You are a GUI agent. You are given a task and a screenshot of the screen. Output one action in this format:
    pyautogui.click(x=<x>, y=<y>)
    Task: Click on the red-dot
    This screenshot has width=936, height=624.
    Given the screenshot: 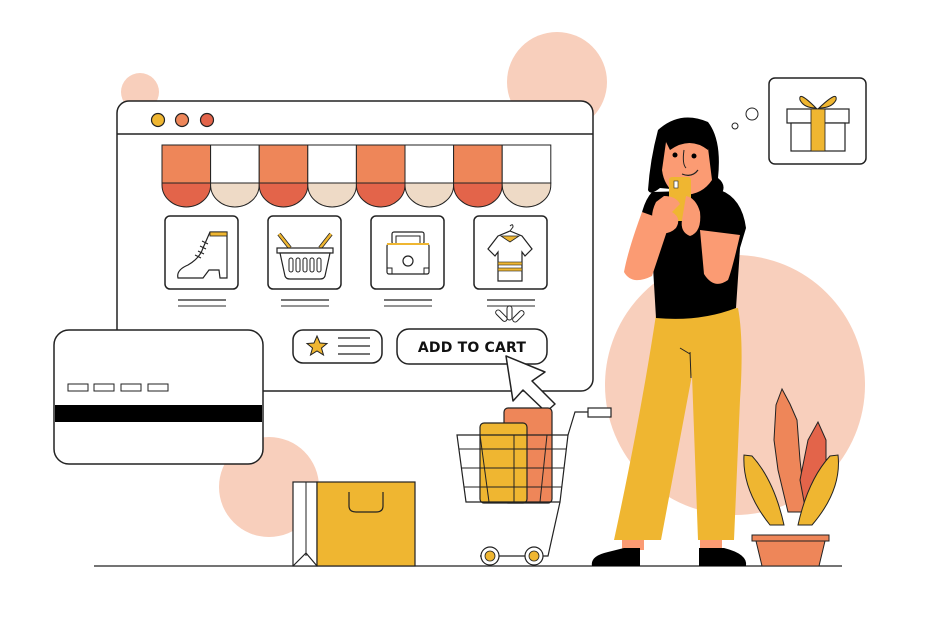 What is the action you would take?
    pyautogui.click(x=207, y=120)
    